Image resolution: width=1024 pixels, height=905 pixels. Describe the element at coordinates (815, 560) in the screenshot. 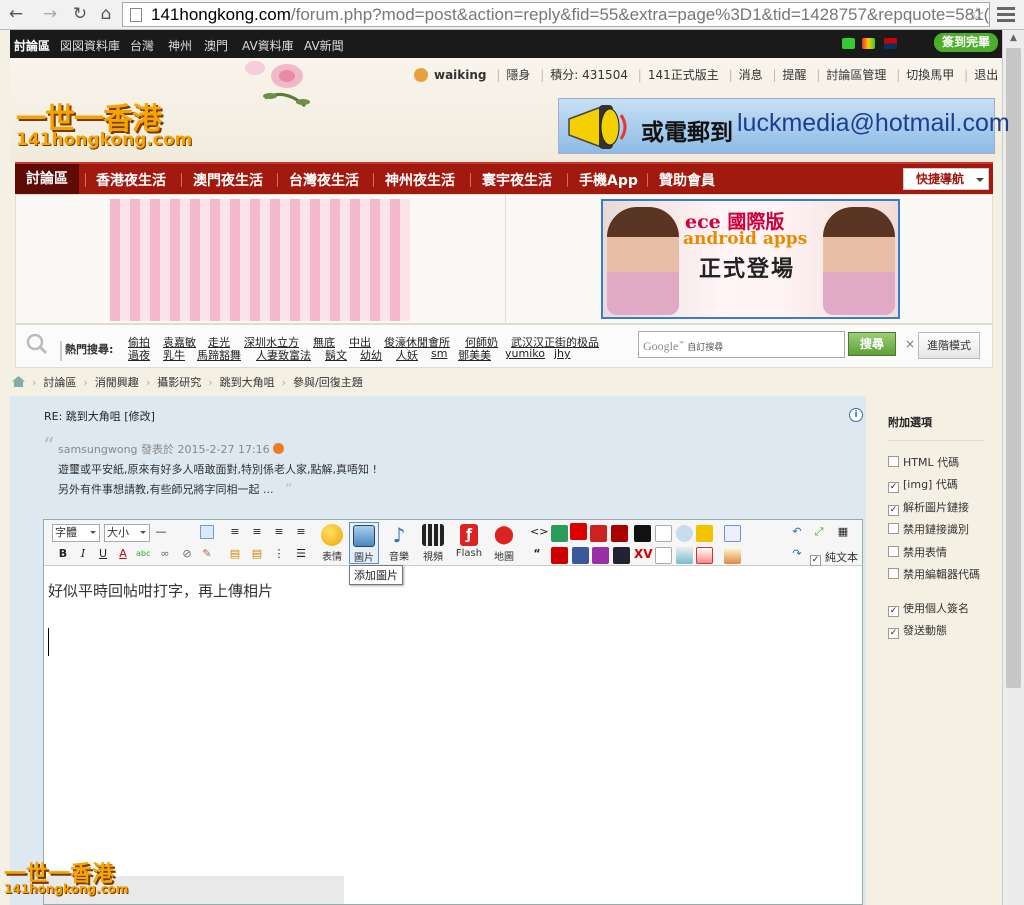

I see `plain-text-checkbox: ✓` at that location.